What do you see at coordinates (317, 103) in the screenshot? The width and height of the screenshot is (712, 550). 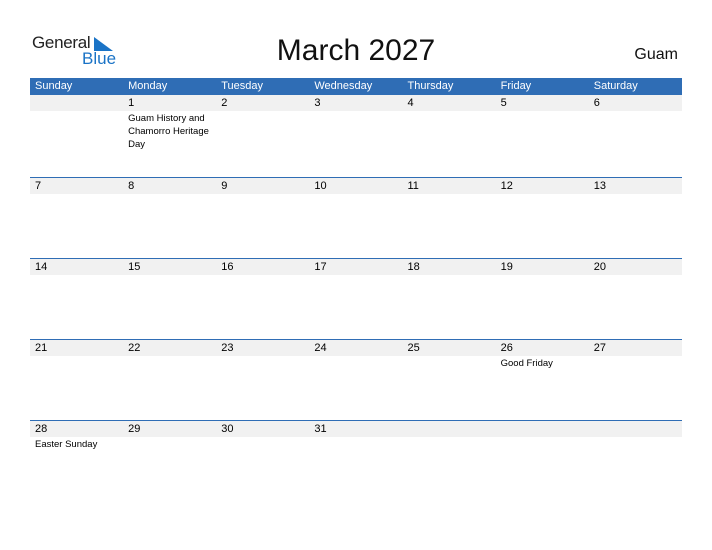 I see `day-number: 3` at bounding box center [317, 103].